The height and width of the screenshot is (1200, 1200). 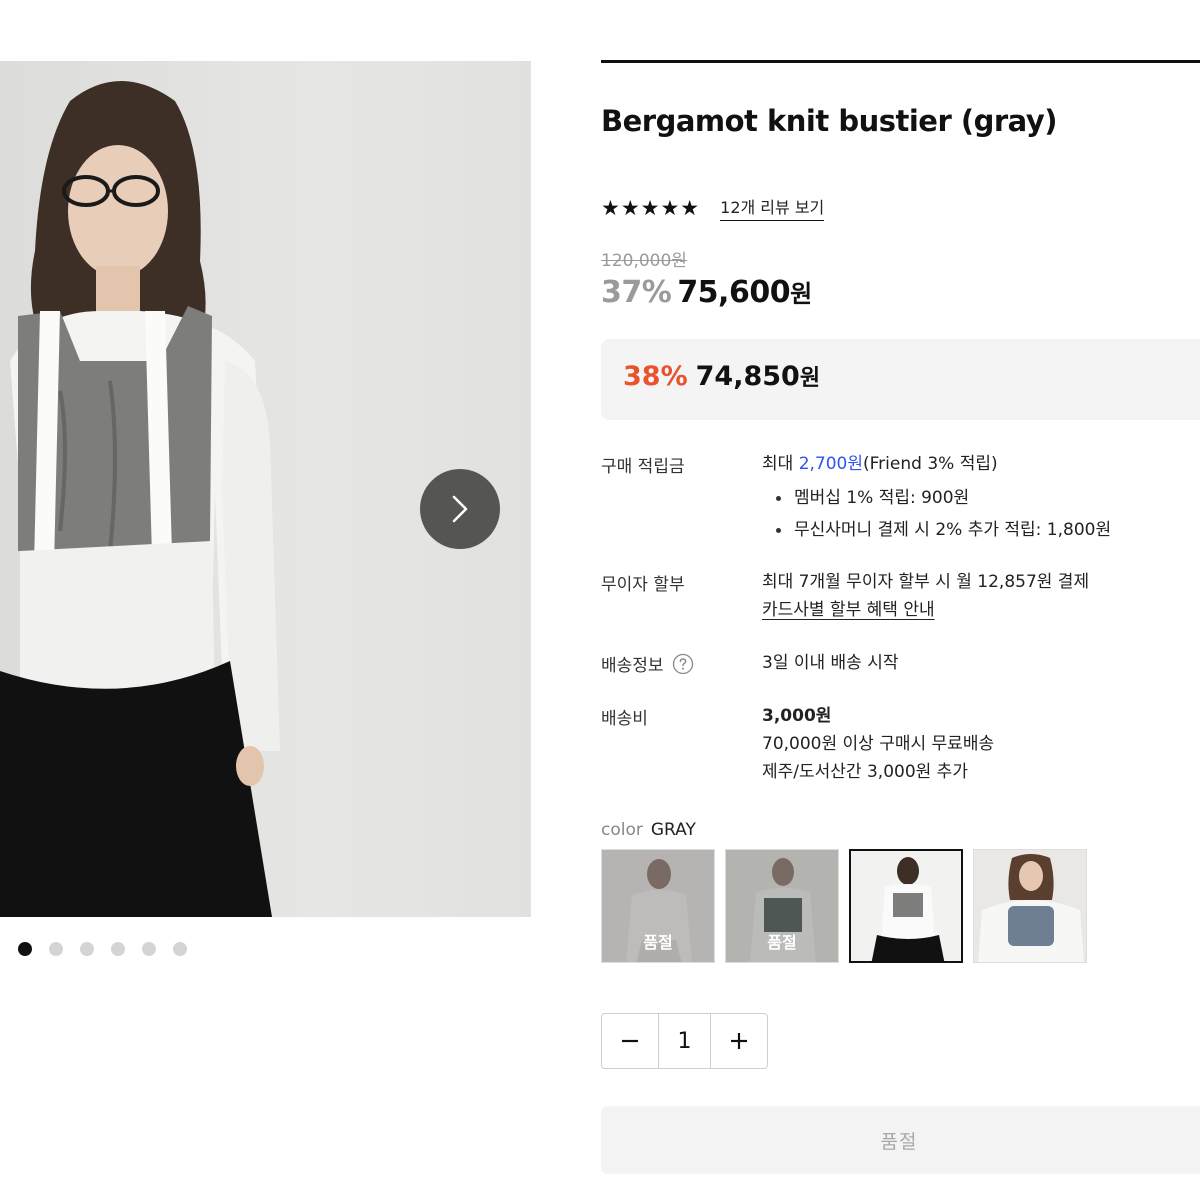 What do you see at coordinates (780, 464) in the screenshot?
I see `points-prefix: 최대` at bounding box center [780, 464].